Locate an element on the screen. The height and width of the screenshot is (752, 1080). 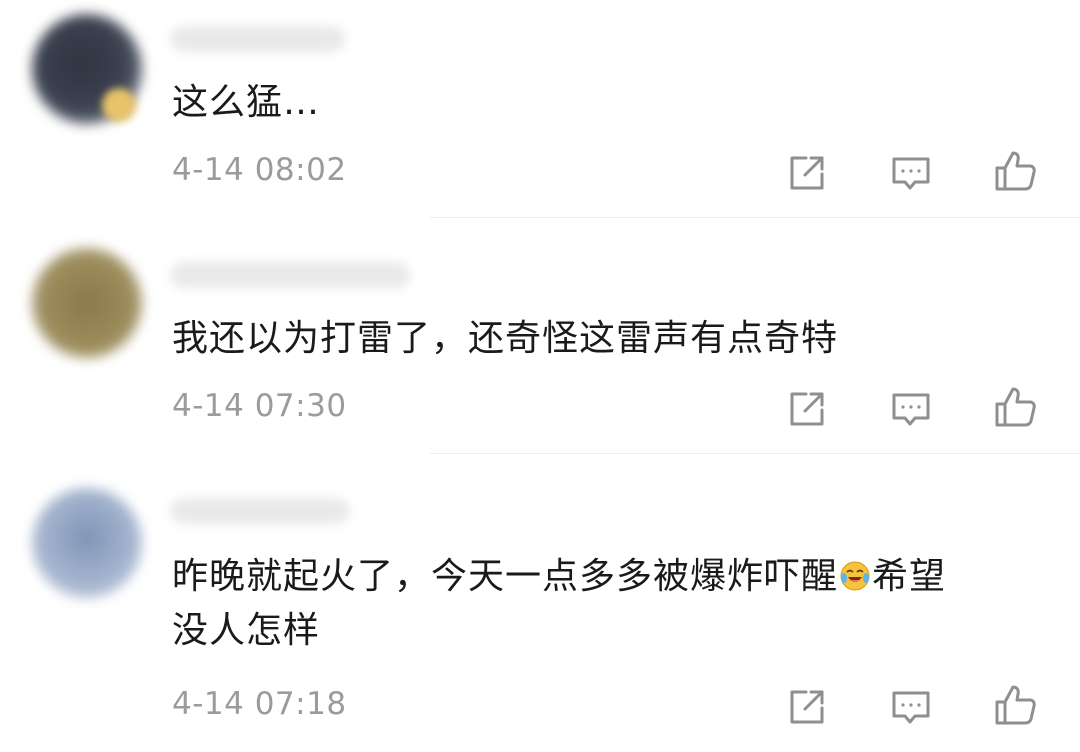
comment-time: 4-14 08:02 is located at coordinates (259, 170).